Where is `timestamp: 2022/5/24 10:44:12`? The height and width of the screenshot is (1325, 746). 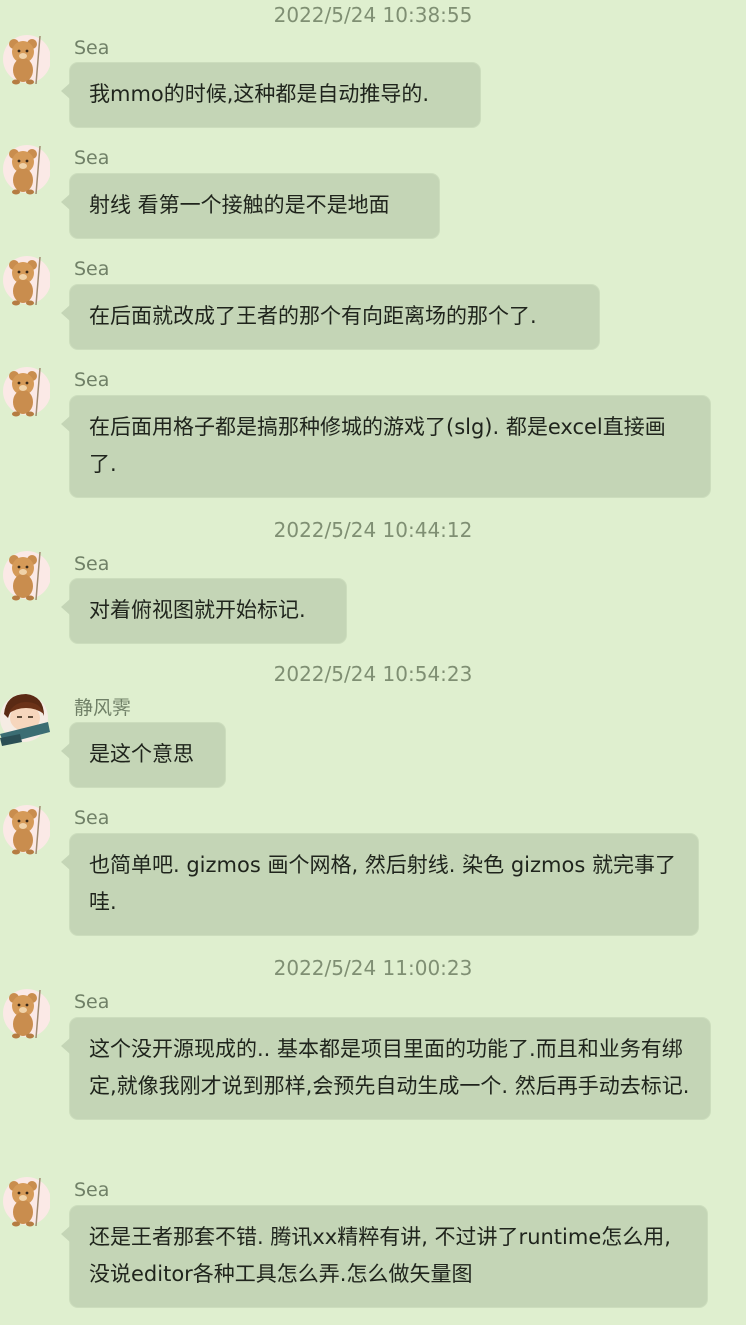 timestamp: 2022/5/24 10:44:12 is located at coordinates (373, 530).